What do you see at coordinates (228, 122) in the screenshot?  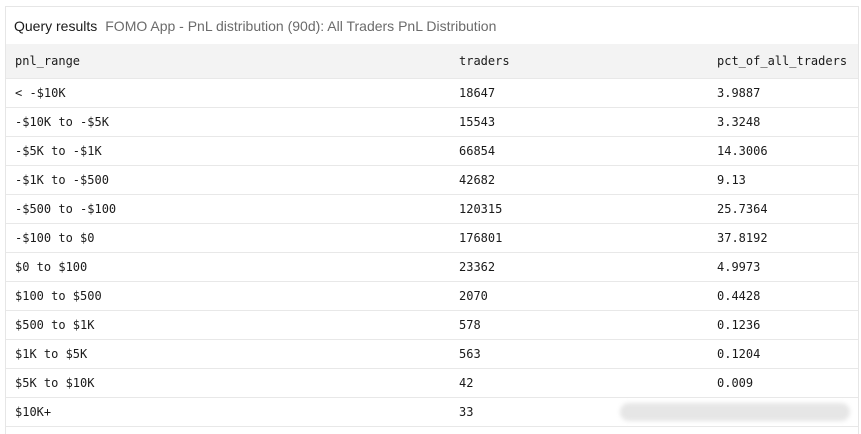 I see `pnl-range-cell: -$10K to -$5K` at bounding box center [228, 122].